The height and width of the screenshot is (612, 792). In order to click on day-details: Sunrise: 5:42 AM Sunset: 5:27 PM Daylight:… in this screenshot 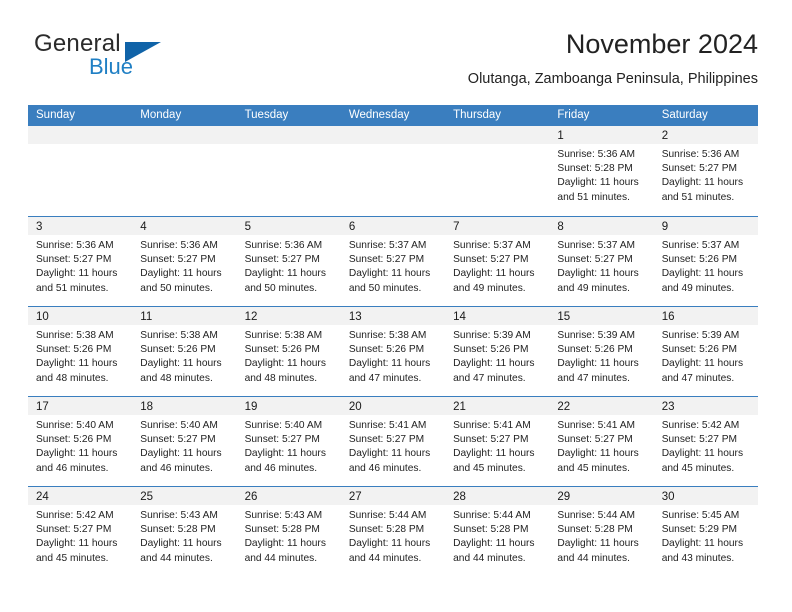, I will do `click(706, 445)`.